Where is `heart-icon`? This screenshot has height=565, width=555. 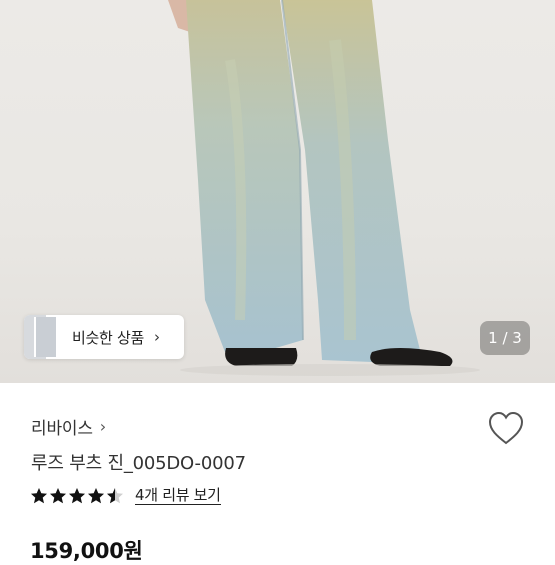
heart-icon is located at coordinates (506, 428).